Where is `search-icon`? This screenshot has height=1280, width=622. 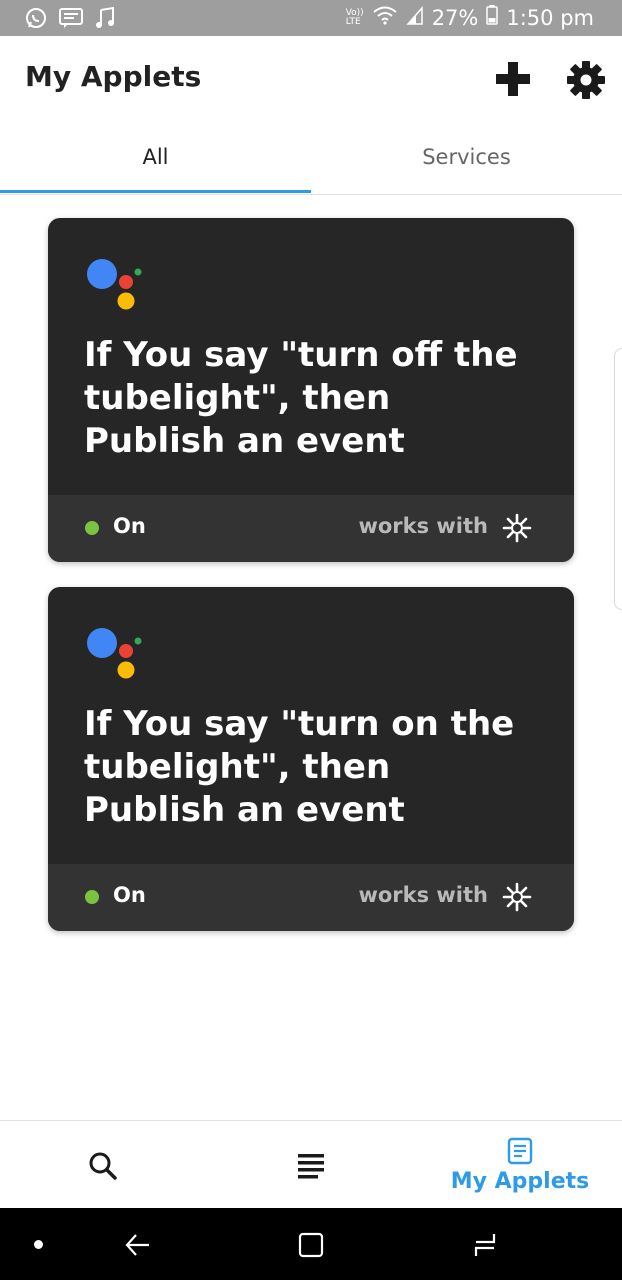 search-icon is located at coordinates (103, 1166).